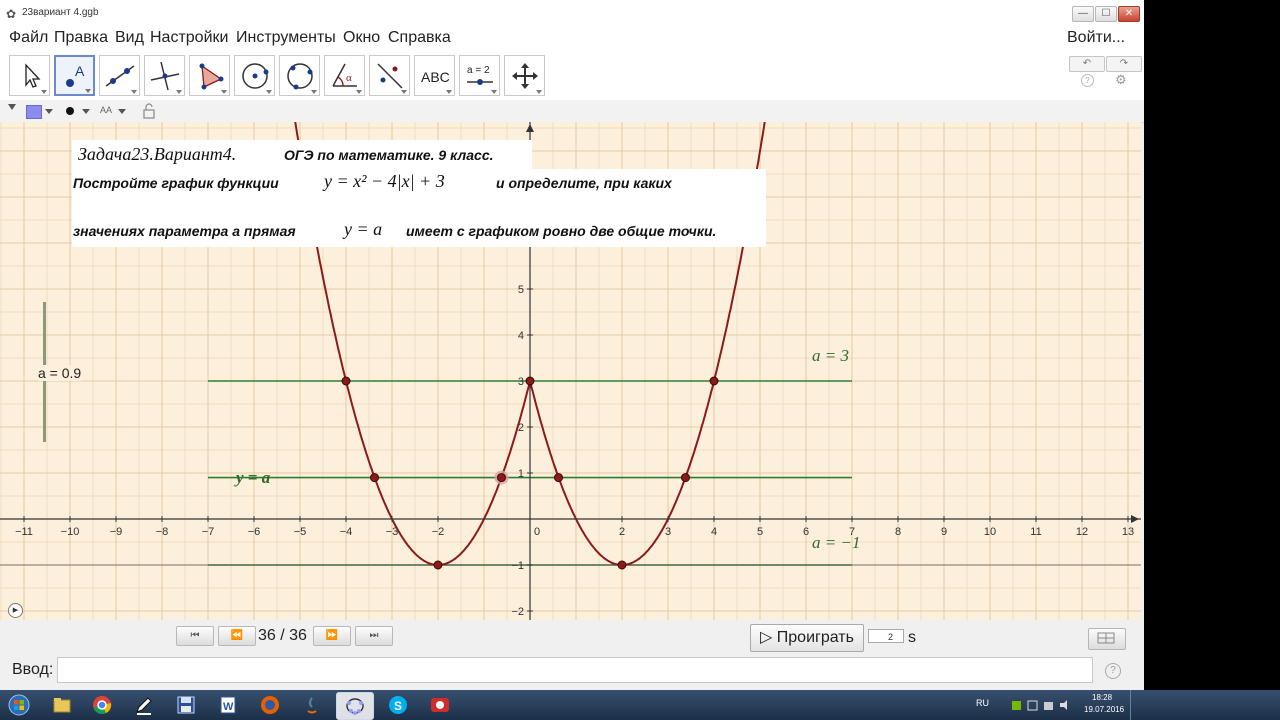 This screenshot has height=720, width=1280. I want to click on line-tool-button, so click(119, 75).